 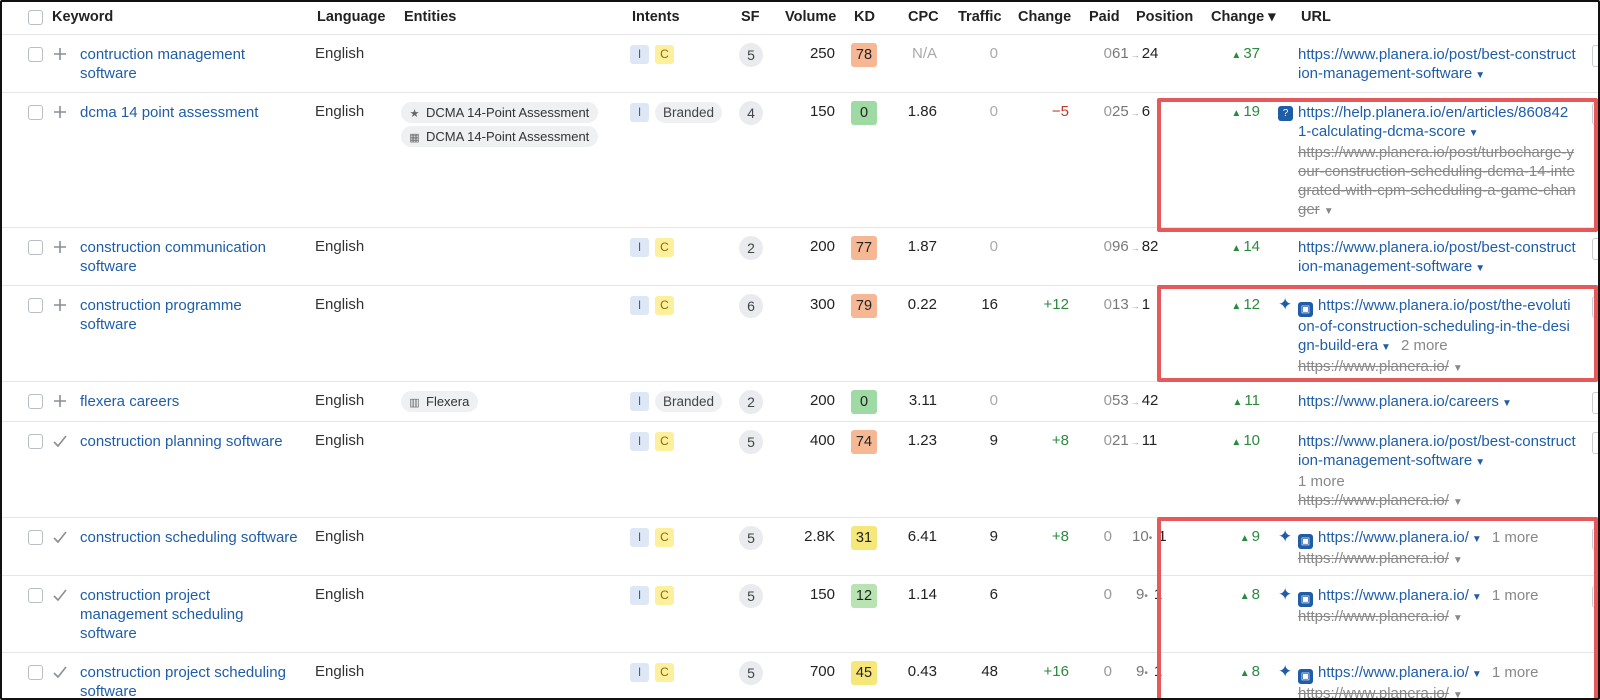 I want to click on header-entities: Entities, so click(x=430, y=17).